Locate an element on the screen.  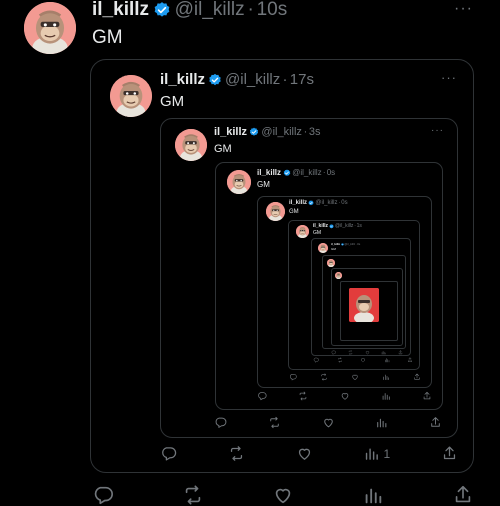
heart-icon is located at coordinates (345, 396).